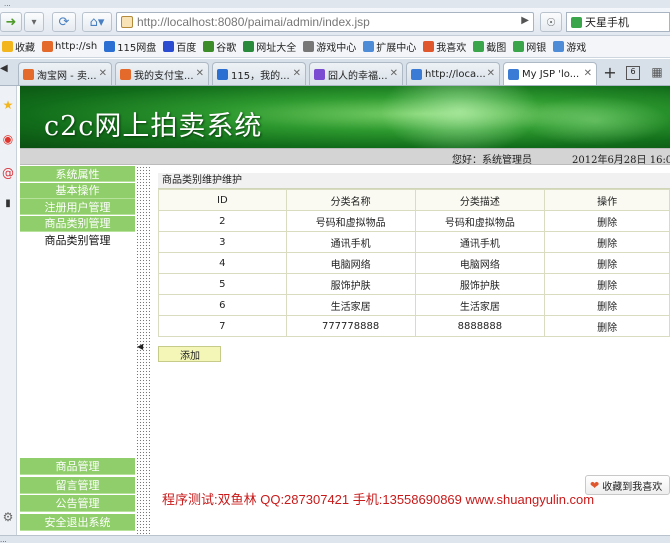  What do you see at coordinates (97, 22) in the screenshot?
I see `home-icon: ⌂▾` at bounding box center [97, 22].